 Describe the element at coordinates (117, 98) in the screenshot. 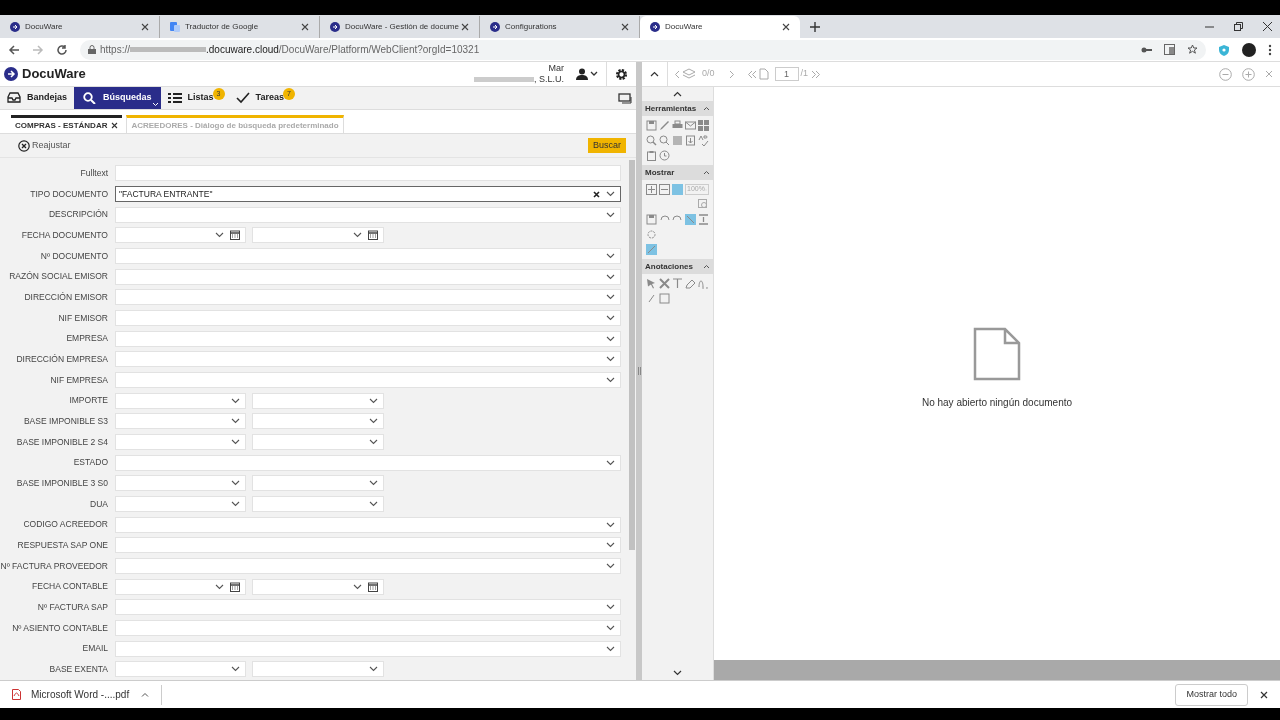

I see `nav-tab: Búsquedas` at that location.